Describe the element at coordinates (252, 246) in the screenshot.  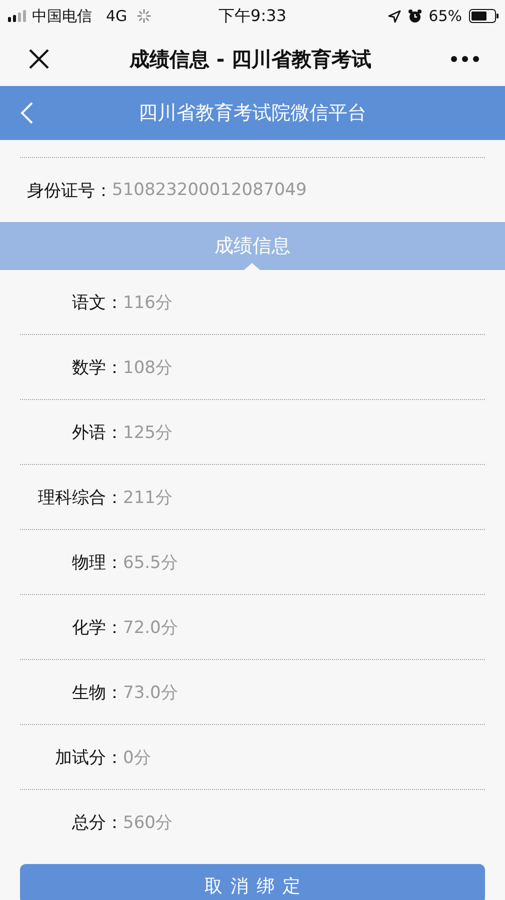
I see `section-title: 成绩信息` at that location.